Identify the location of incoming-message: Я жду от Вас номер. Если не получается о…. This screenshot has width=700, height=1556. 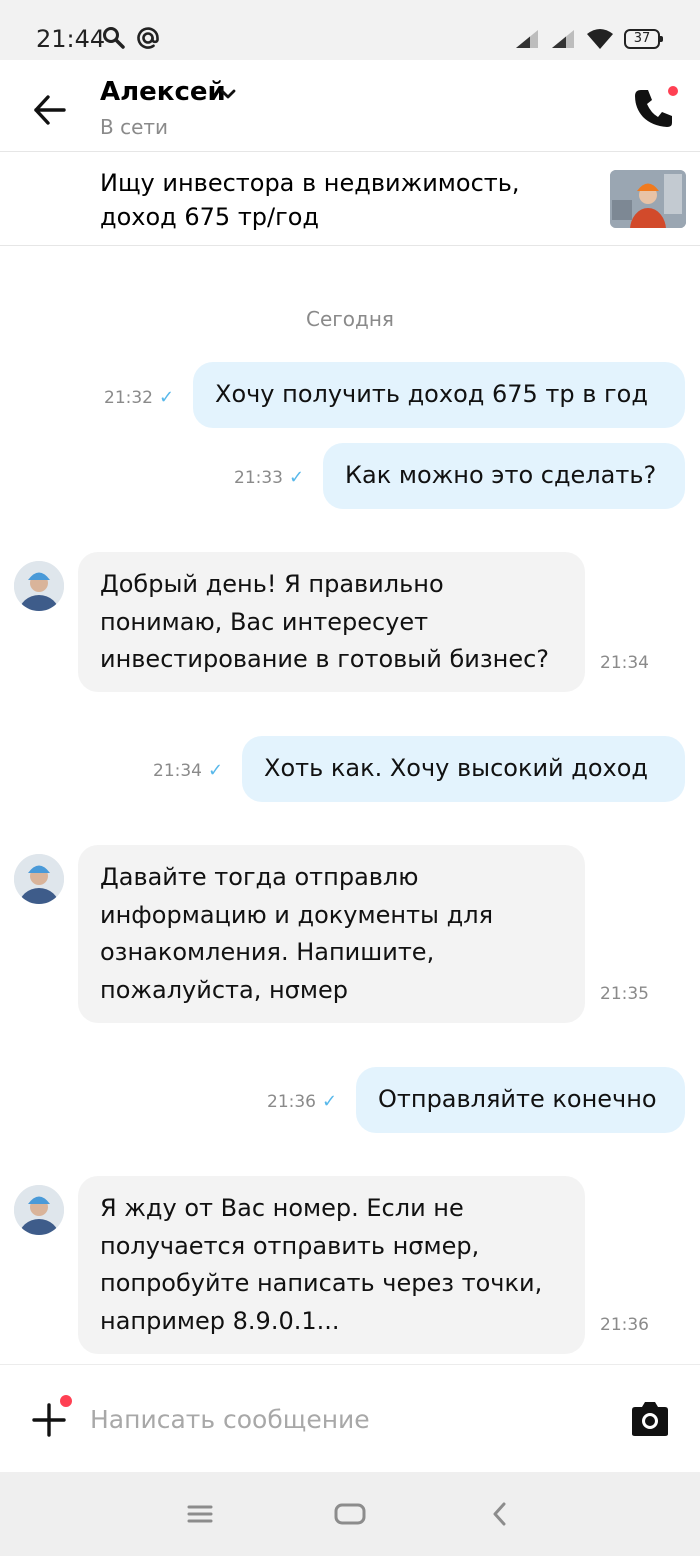
(331, 1265).